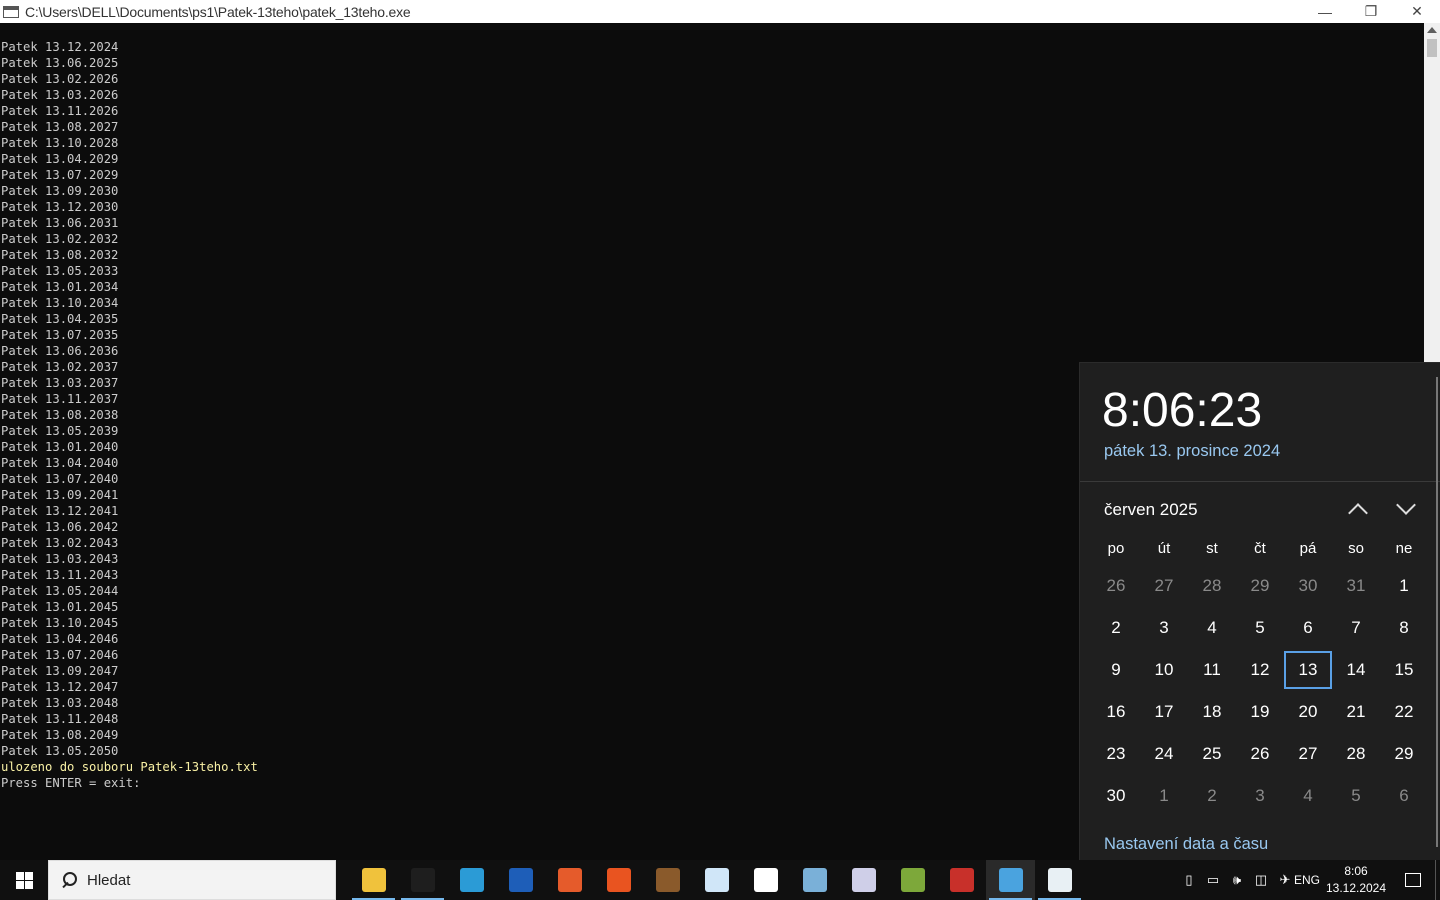  I want to click on calendar-day: 9, so click(1116, 670).